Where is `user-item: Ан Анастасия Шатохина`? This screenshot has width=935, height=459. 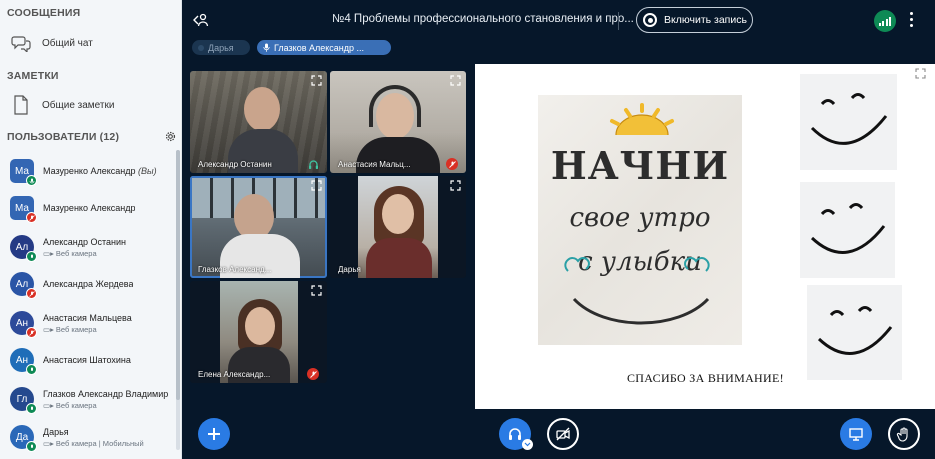 user-item: Ан Анастасия Шатохина is located at coordinates (92, 360).